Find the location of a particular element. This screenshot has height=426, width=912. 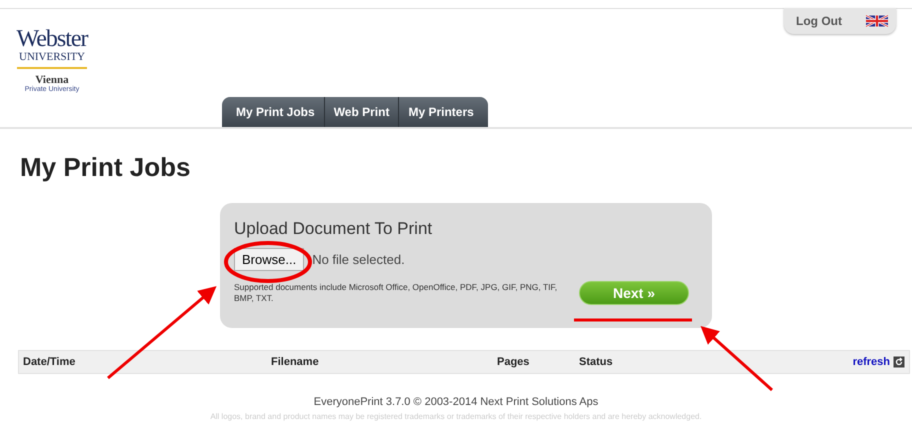

file-status: No file selected. is located at coordinates (358, 259).